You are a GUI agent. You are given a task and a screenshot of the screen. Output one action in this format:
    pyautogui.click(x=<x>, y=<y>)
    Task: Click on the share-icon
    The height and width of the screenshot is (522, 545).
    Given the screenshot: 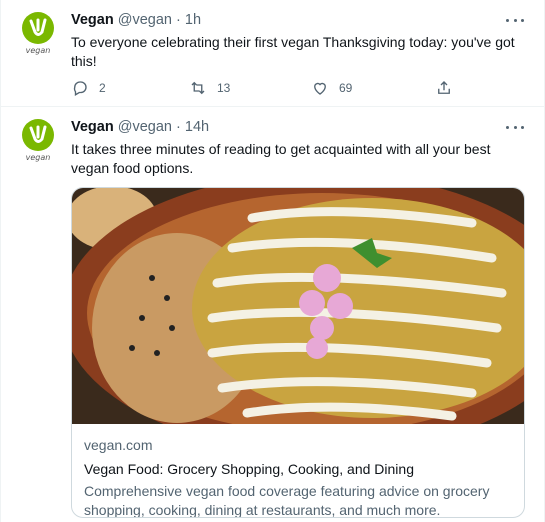 What is the action you would take?
    pyautogui.click(x=444, y=87)
    